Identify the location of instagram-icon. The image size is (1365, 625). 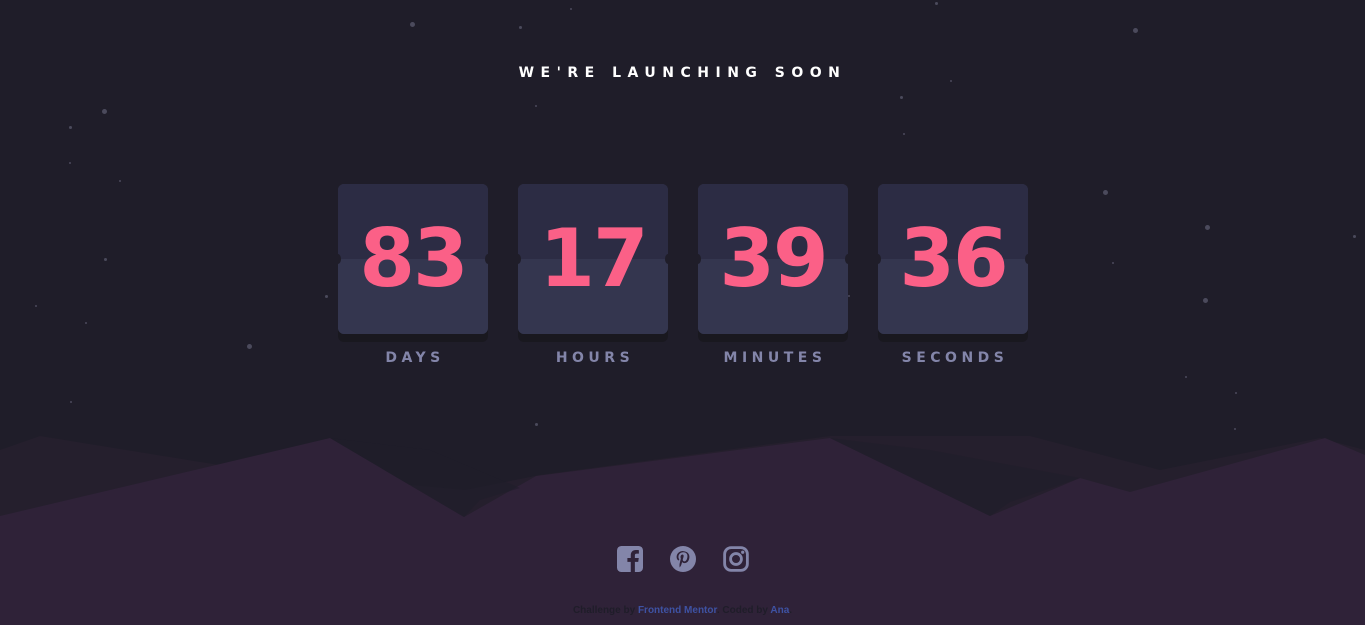
(736, 559).